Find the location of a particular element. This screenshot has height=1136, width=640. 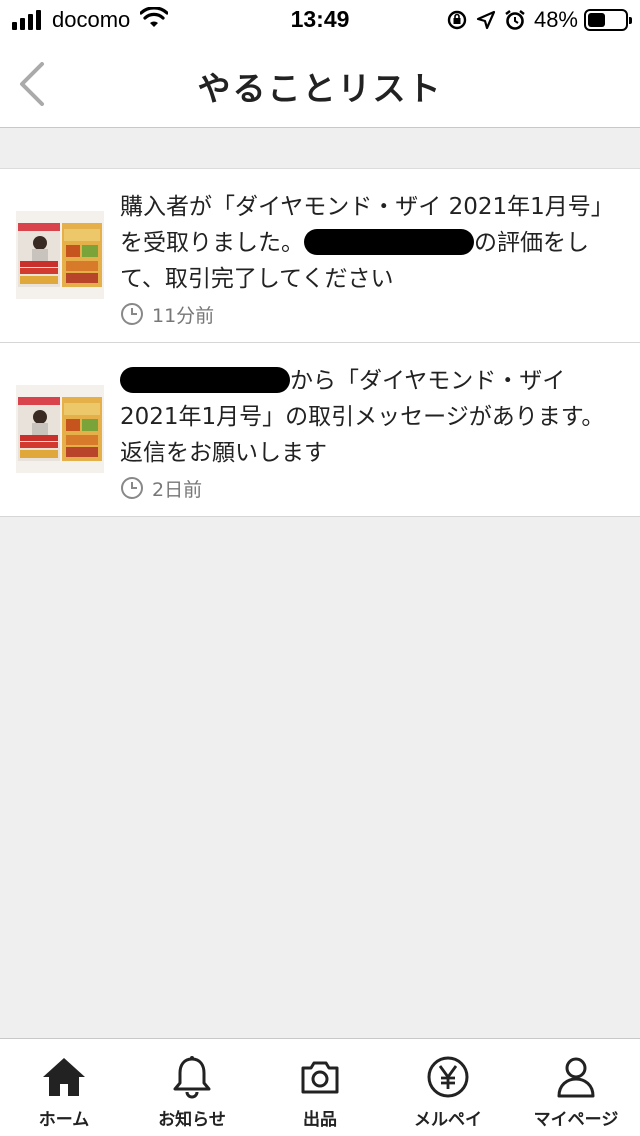

tab-label: お知らせ is located at coordinates (192, 1120).